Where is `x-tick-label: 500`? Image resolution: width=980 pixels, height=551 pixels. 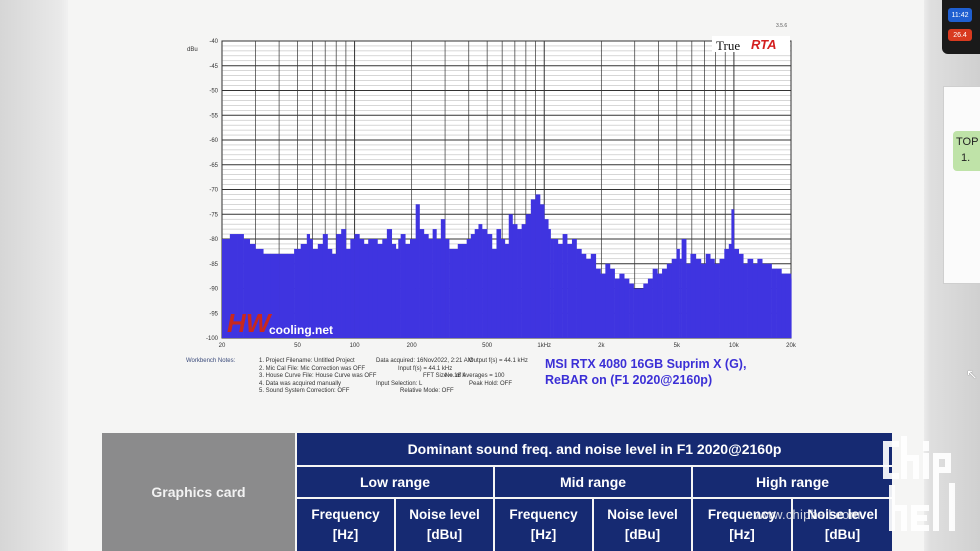
x-tick-label: 500 is located at coordinates (487, 346).